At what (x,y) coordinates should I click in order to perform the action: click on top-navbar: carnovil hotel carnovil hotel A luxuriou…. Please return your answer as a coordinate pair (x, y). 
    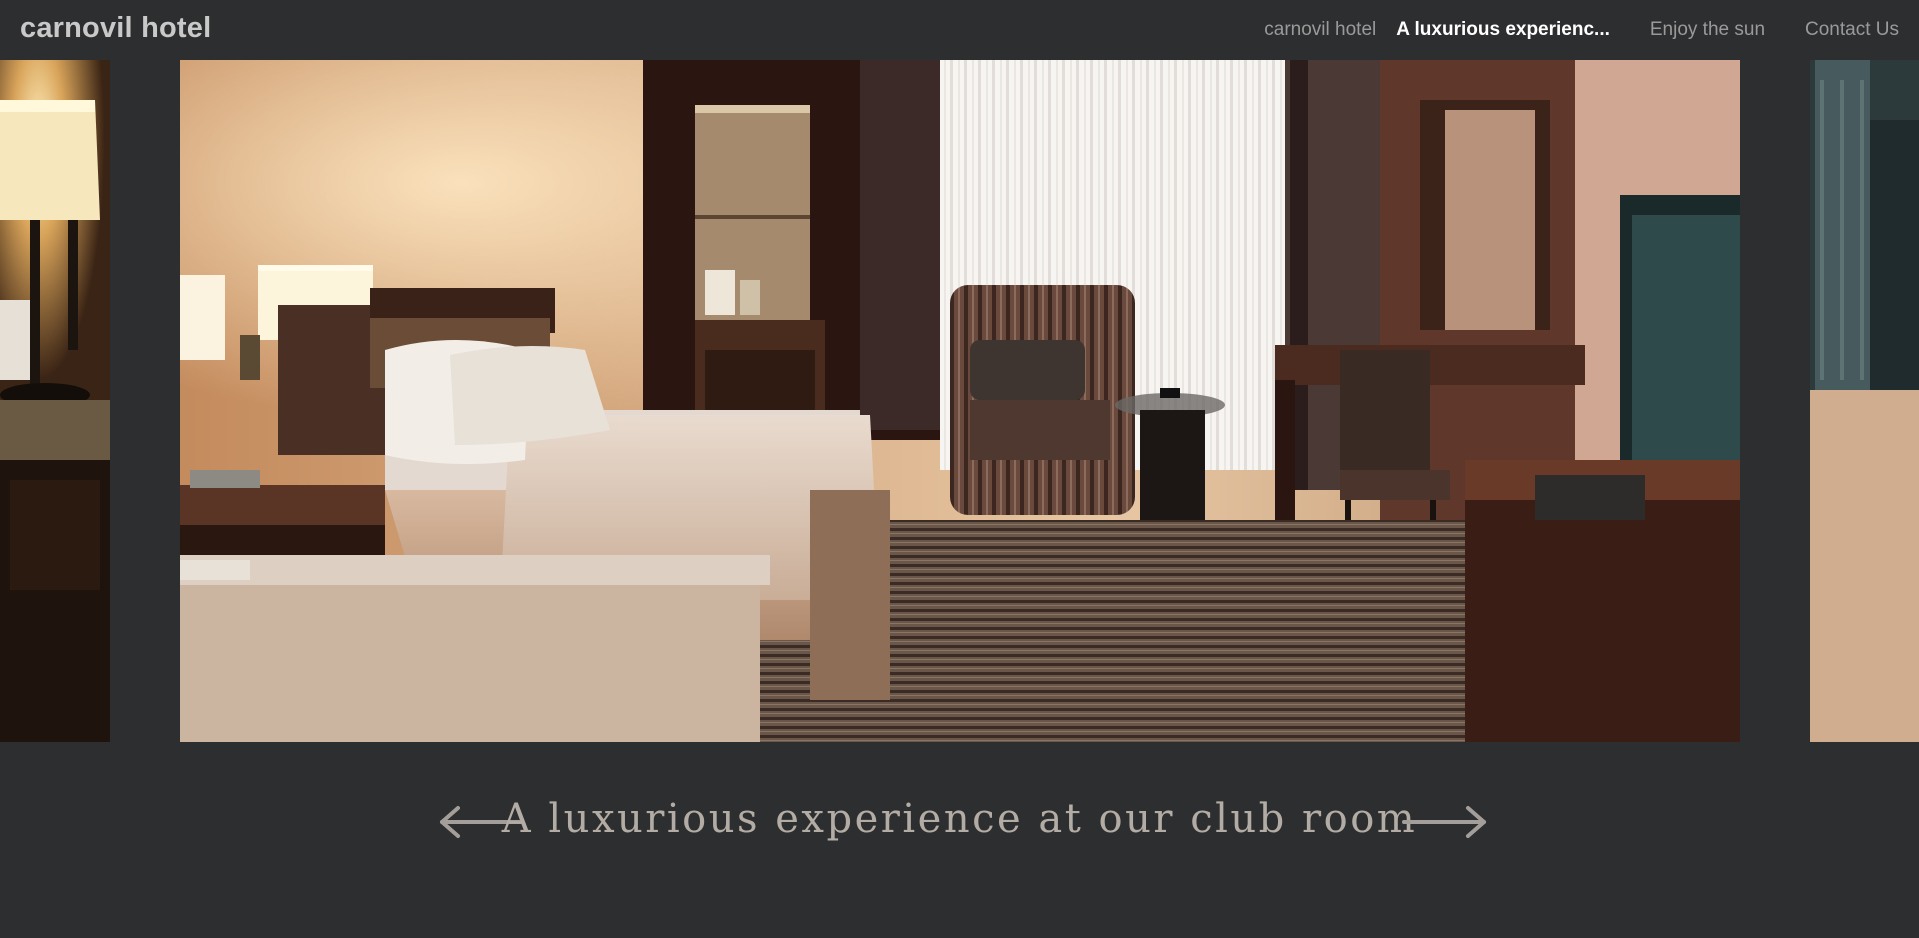
    Looking at the image, I should click on (959, 30).